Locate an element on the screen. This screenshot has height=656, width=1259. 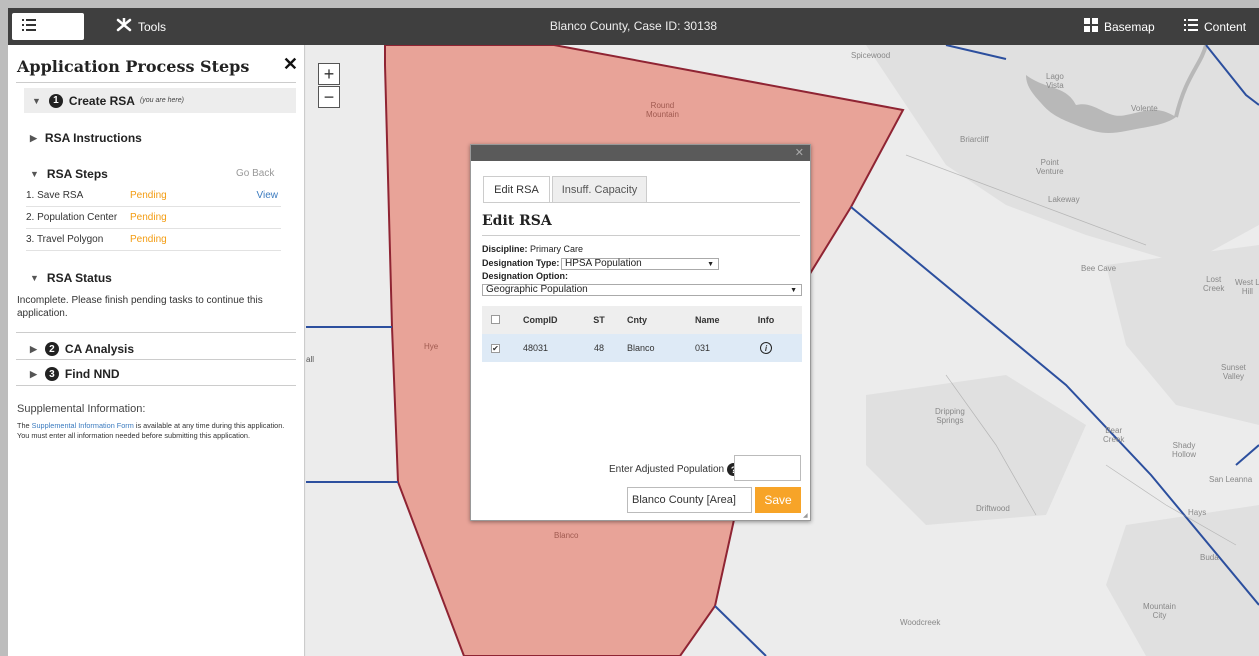
discipline-label: Discipline: is located at coordinates (505, 249).